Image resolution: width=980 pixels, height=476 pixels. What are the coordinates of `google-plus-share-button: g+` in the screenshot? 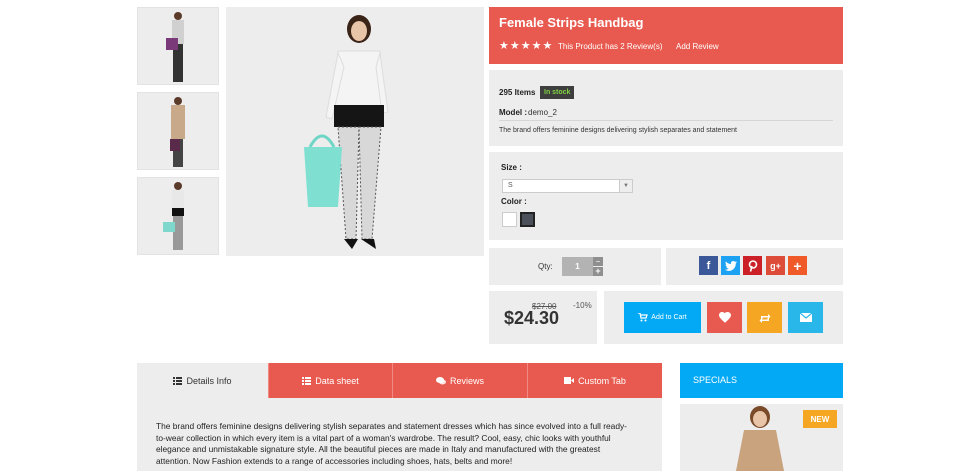 It's located at (775, 265).